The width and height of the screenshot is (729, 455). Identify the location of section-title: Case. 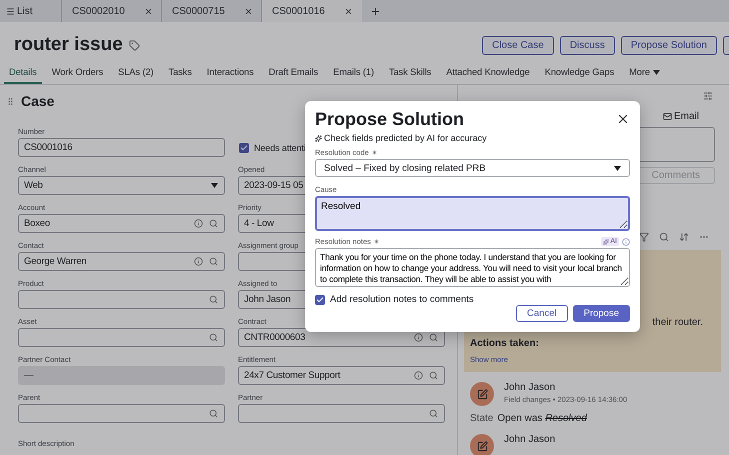
(37, 101).